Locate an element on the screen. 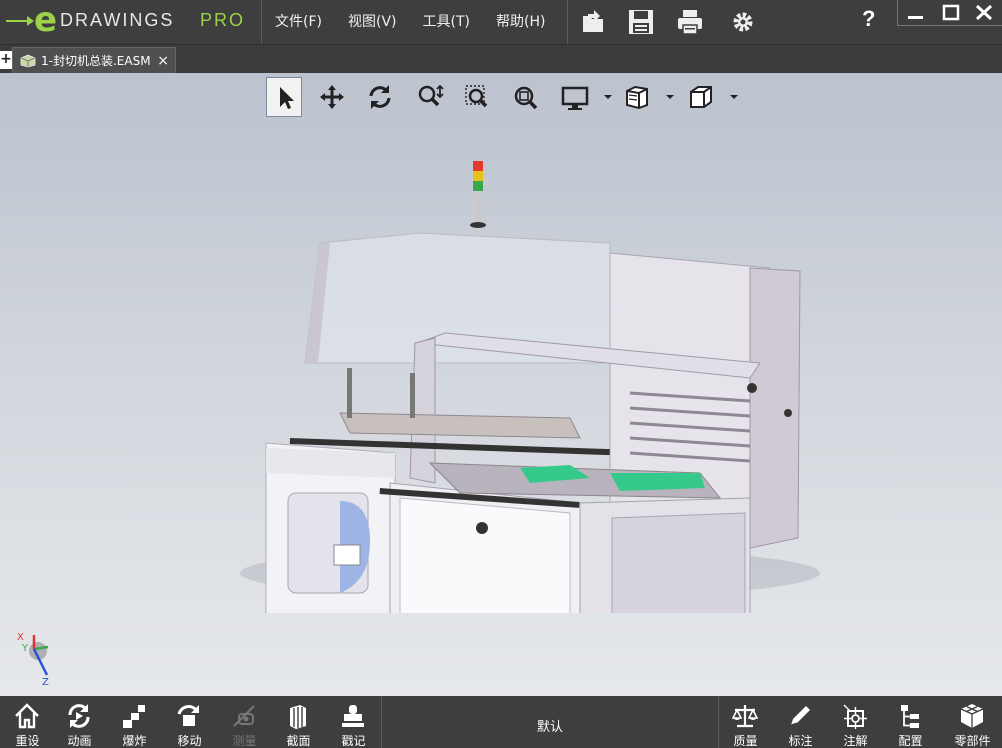 This screenshot has width=1002, height=748. bottom-toolbar: 重设 动画 爆炸 移动 测量 截面 戳记 默认 质量 标注 注解 配置 零部件 is located at coordinates (501, 722).